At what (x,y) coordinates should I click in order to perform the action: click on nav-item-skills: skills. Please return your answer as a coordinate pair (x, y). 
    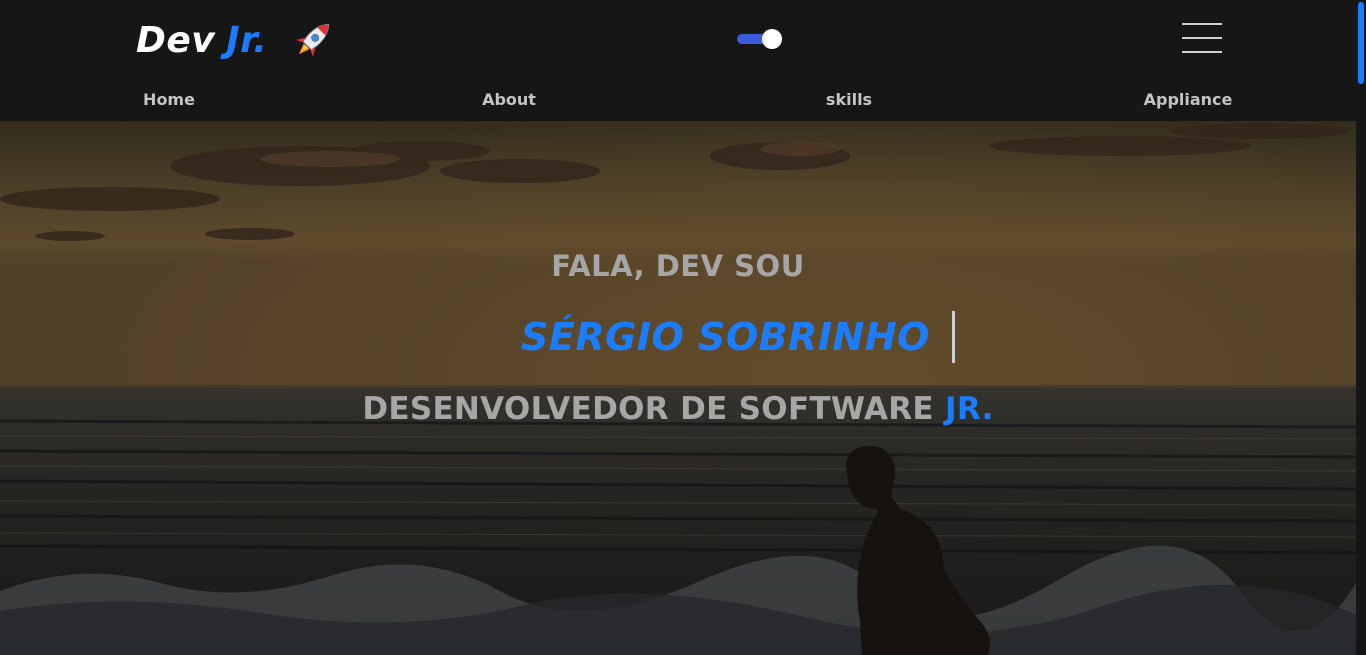
    Looking at the image, I should click on (849, 99).